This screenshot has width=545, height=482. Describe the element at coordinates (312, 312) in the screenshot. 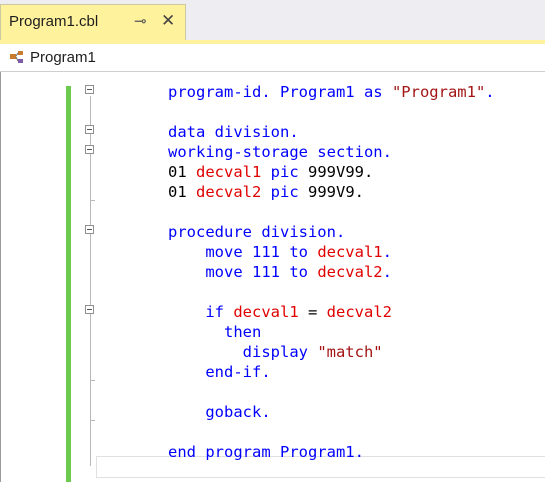

I see `code-token: =` at that location.